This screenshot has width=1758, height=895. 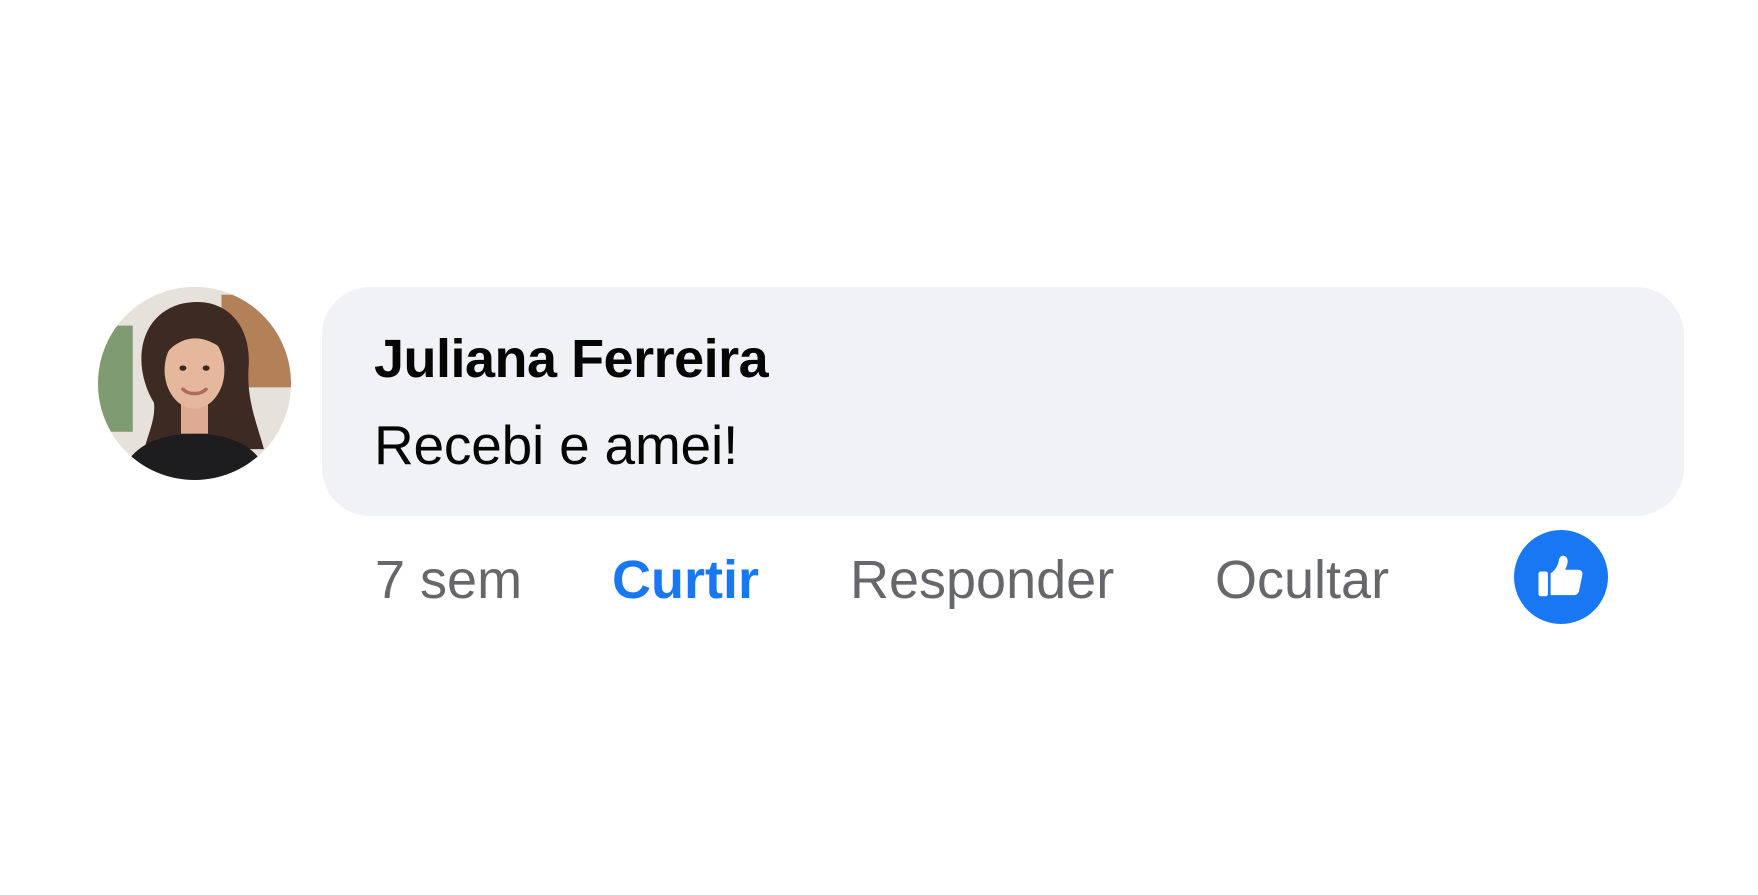 I want to click on avatar, so click(x=194, y=383).